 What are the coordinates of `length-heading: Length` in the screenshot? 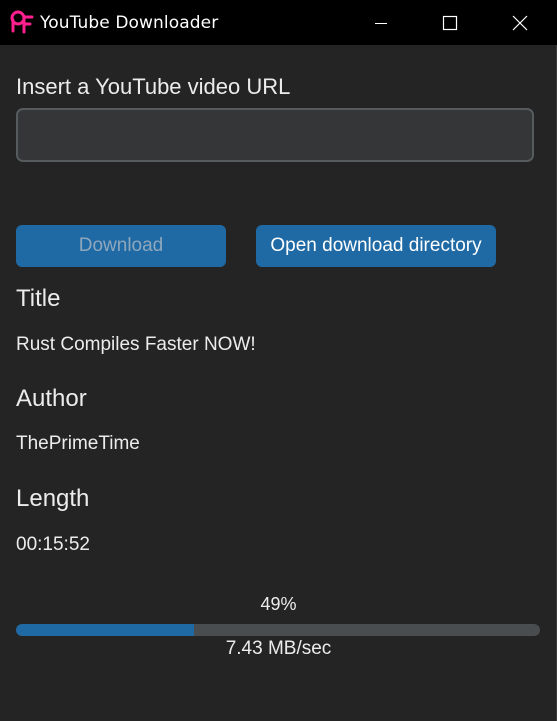 It's located at (53, 498).